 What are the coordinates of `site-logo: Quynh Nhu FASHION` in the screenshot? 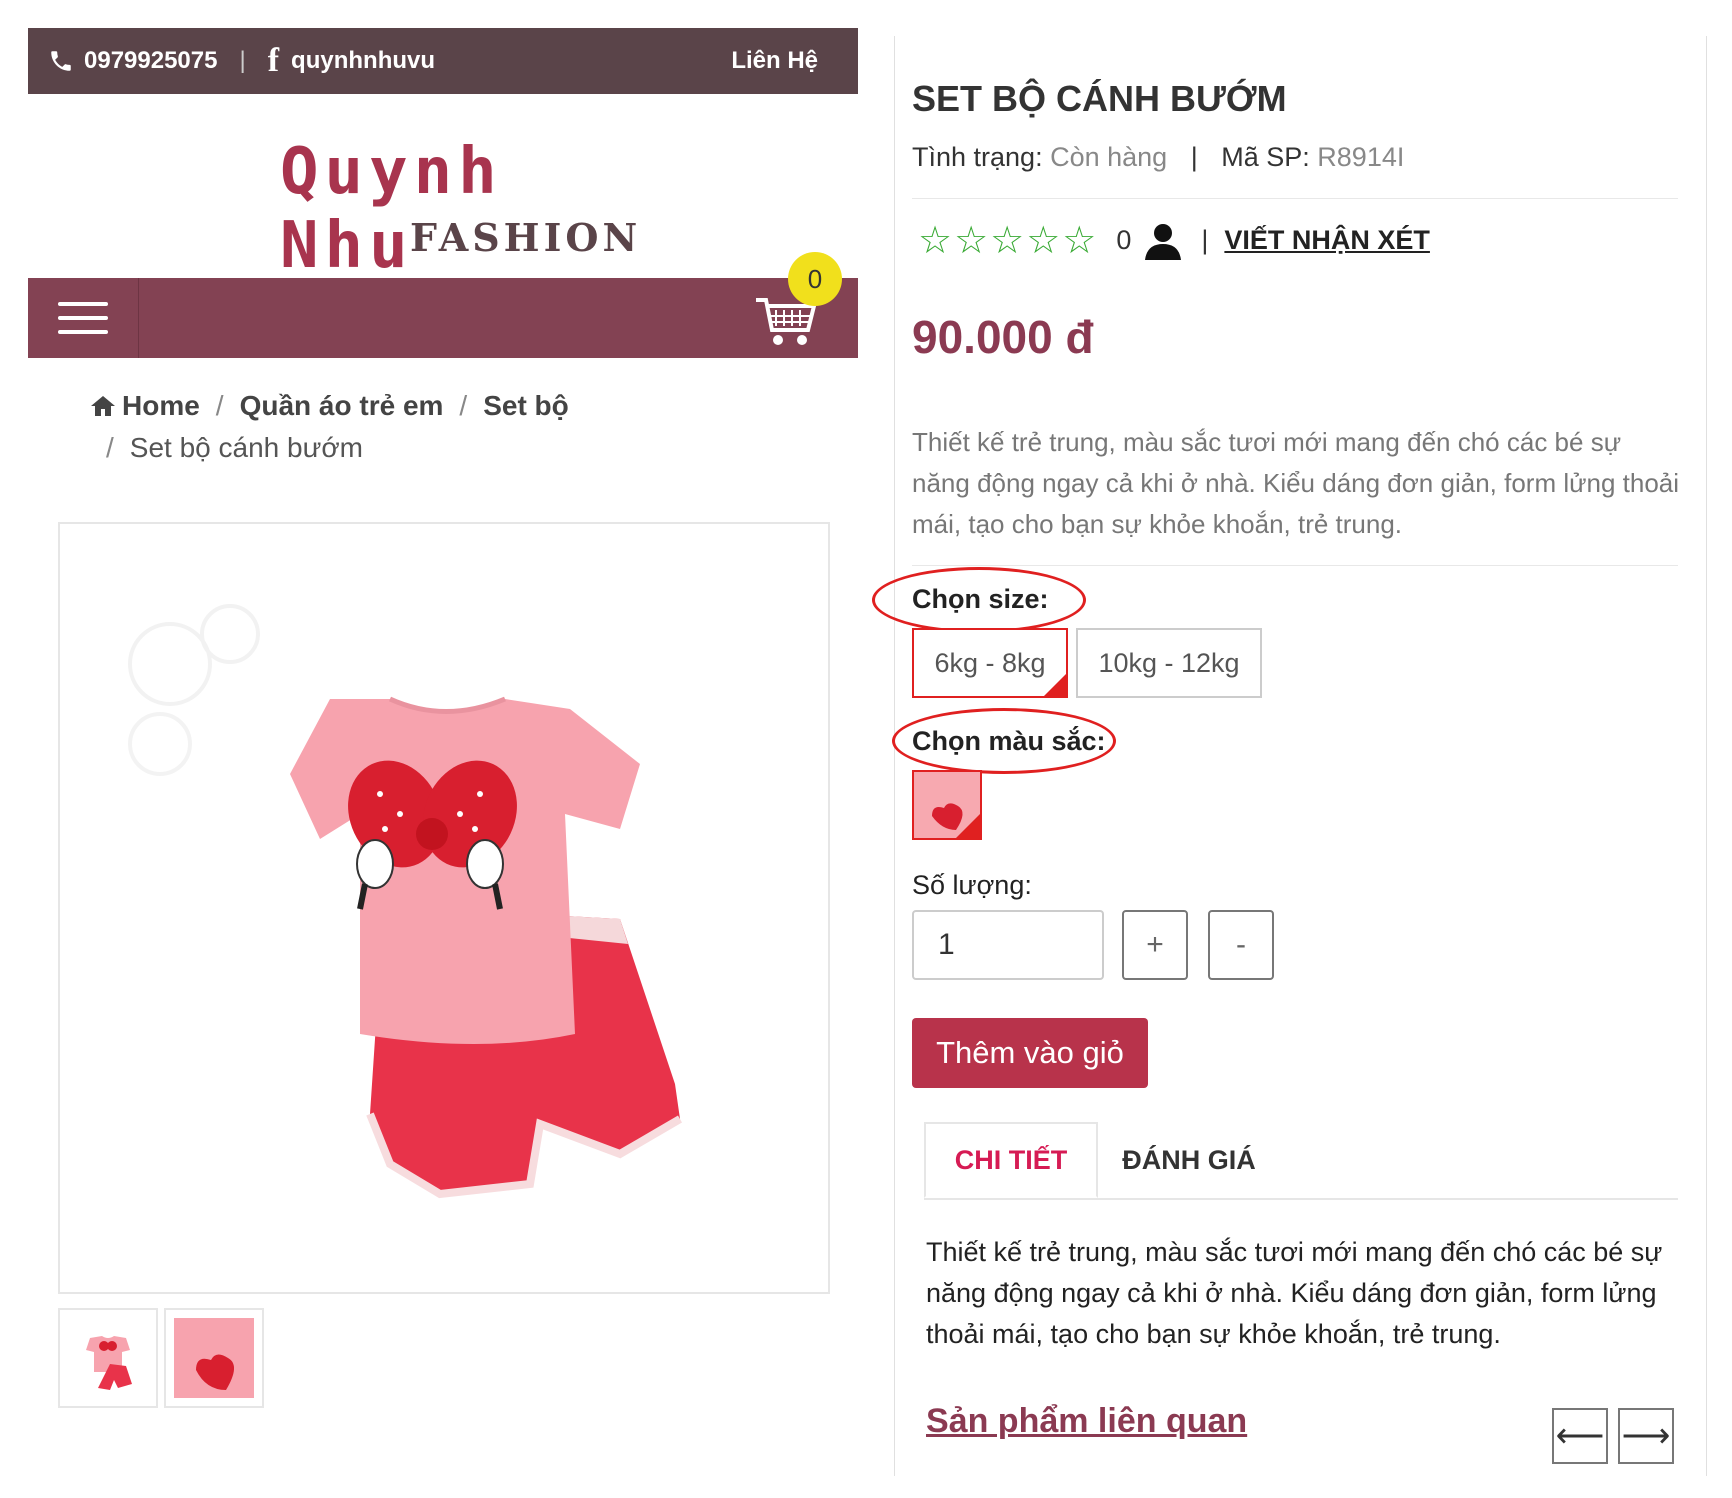 It's located at (453, 209).